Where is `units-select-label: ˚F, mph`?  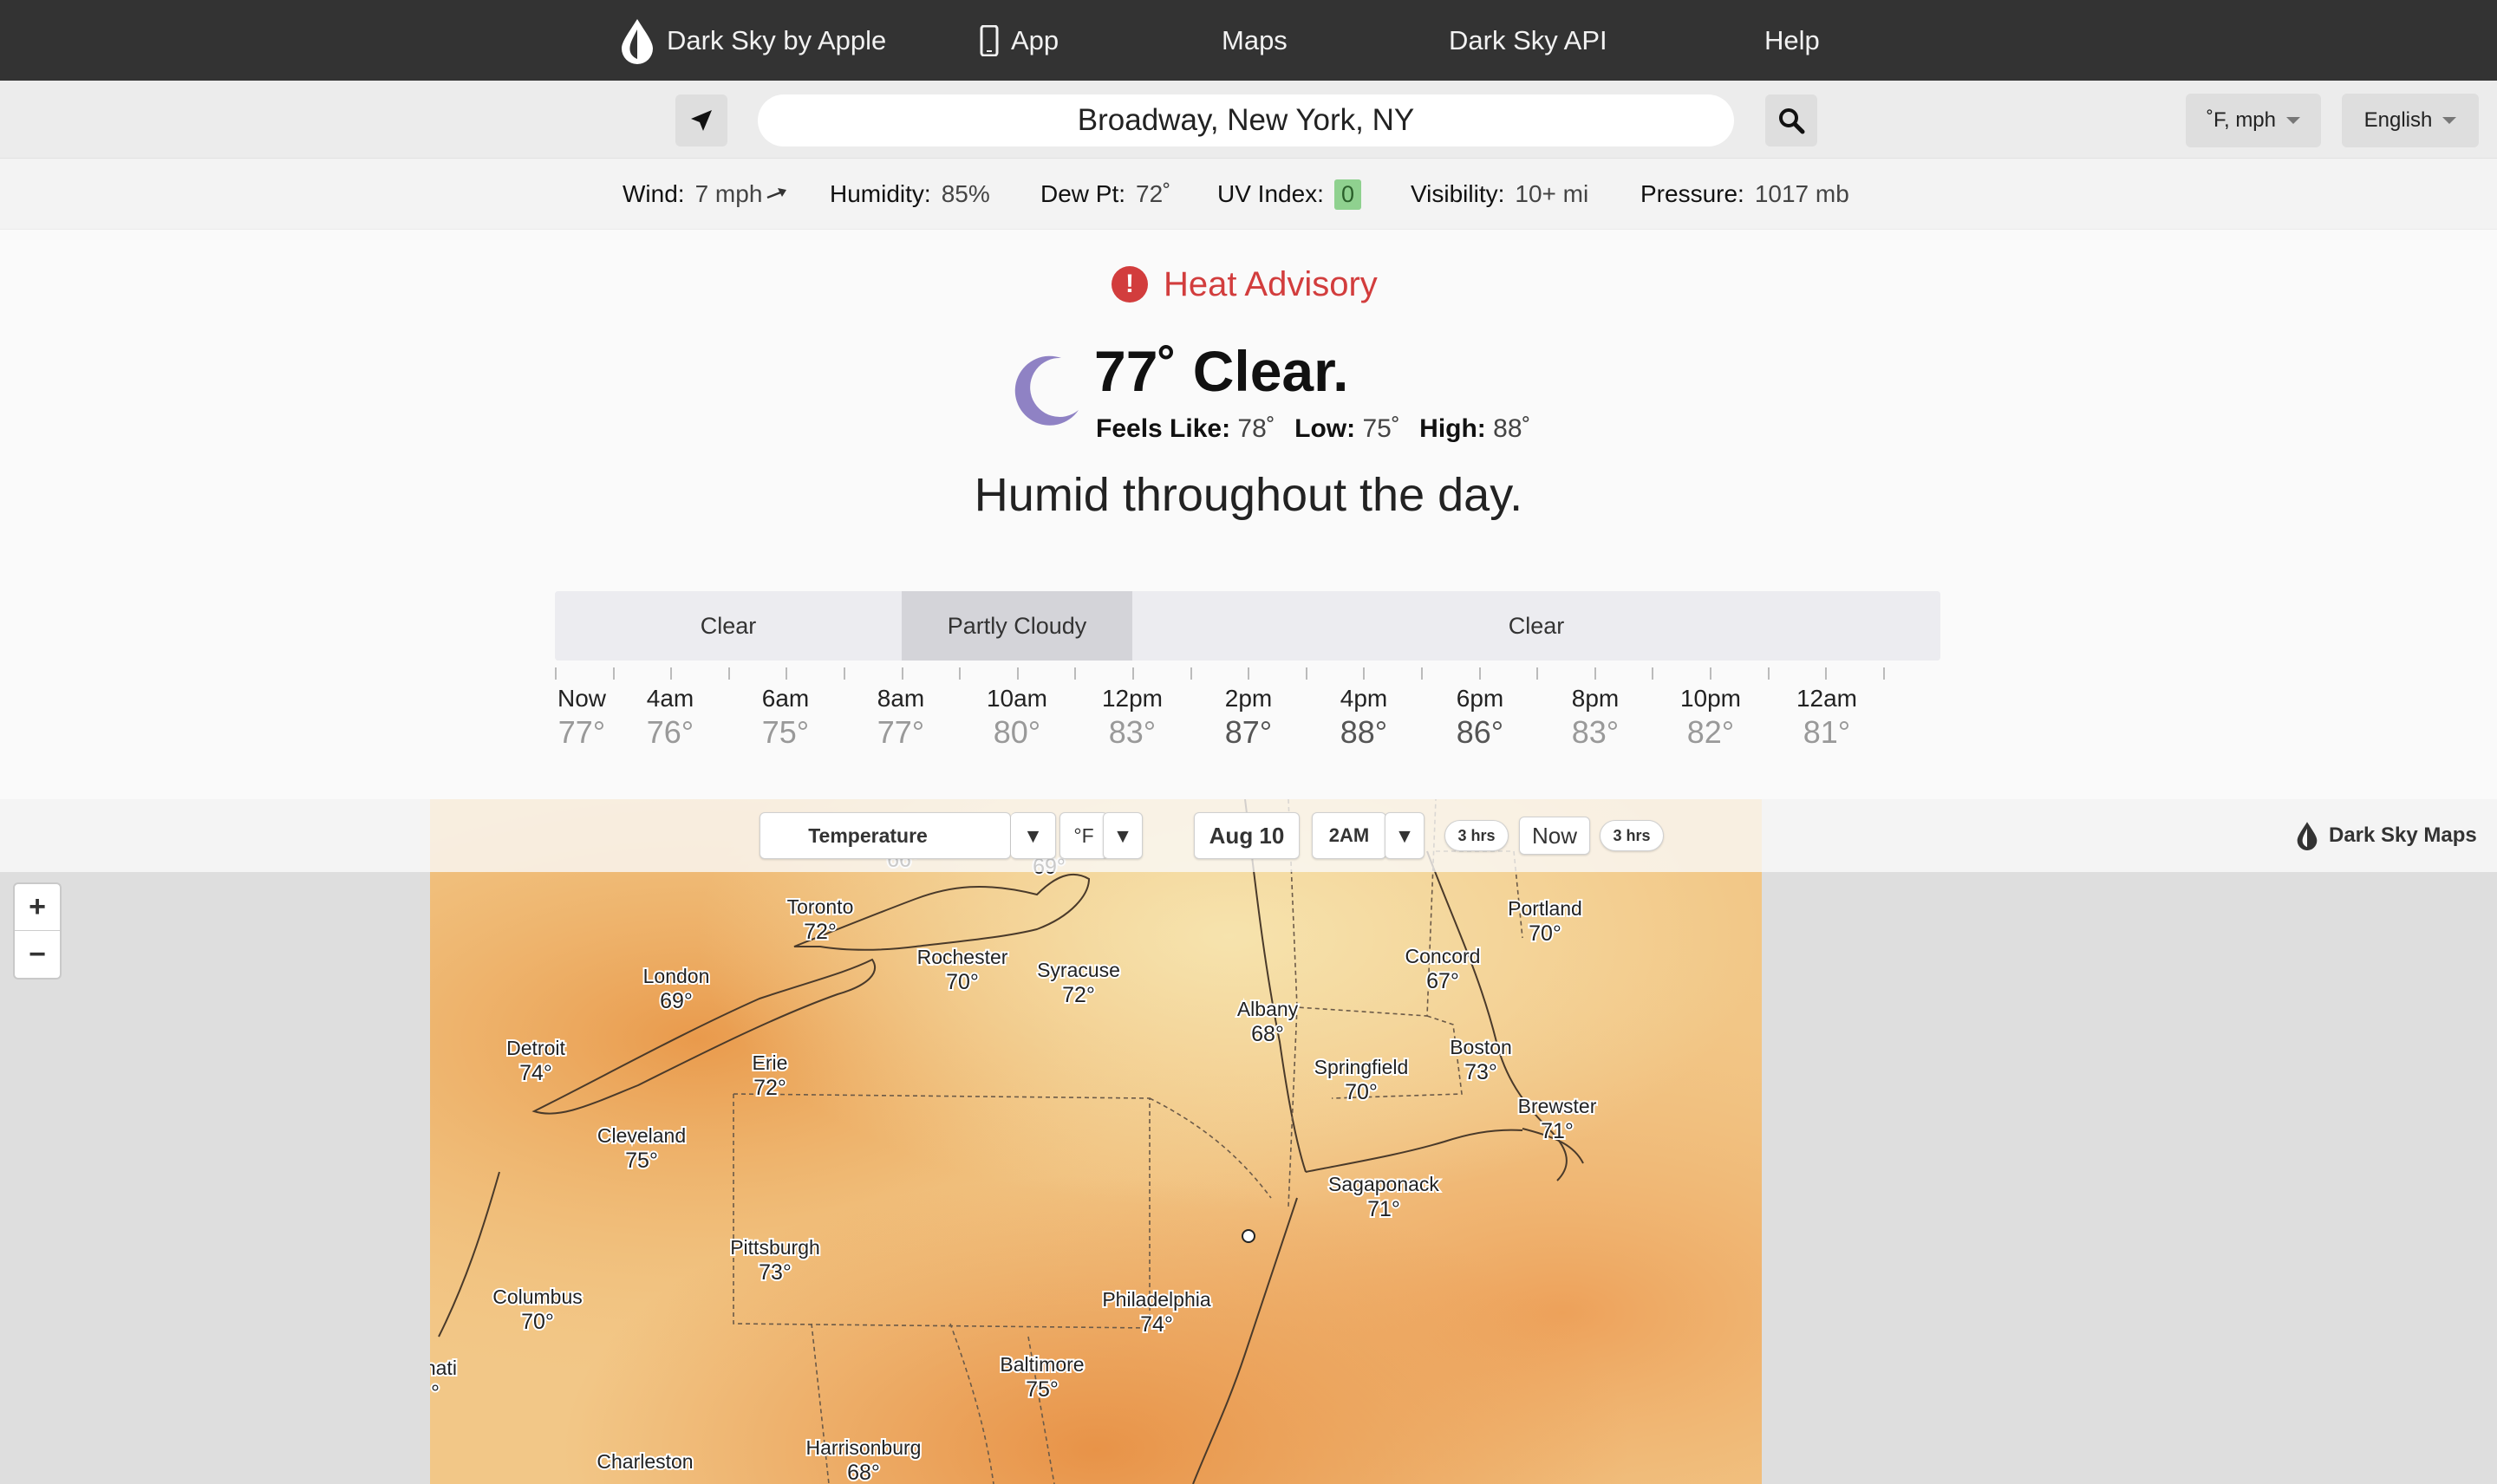 units-select-label: ˚F, mph is located at coordinates (2241, 120).